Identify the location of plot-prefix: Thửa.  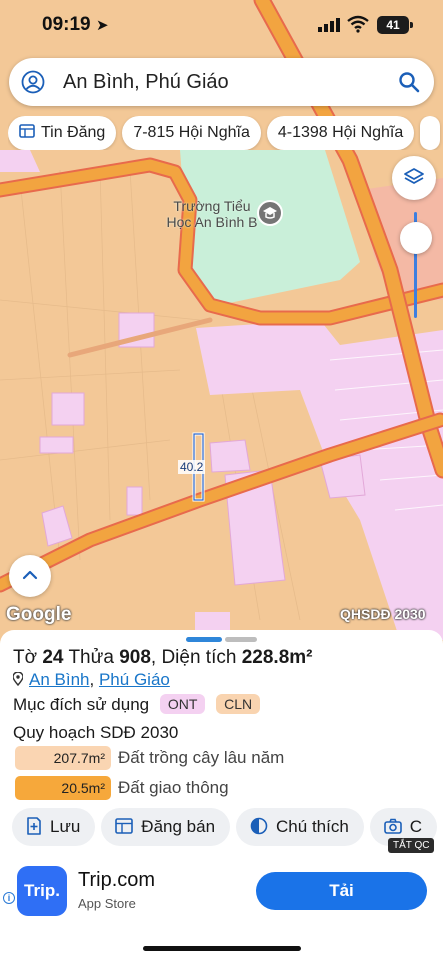
(91, 657).